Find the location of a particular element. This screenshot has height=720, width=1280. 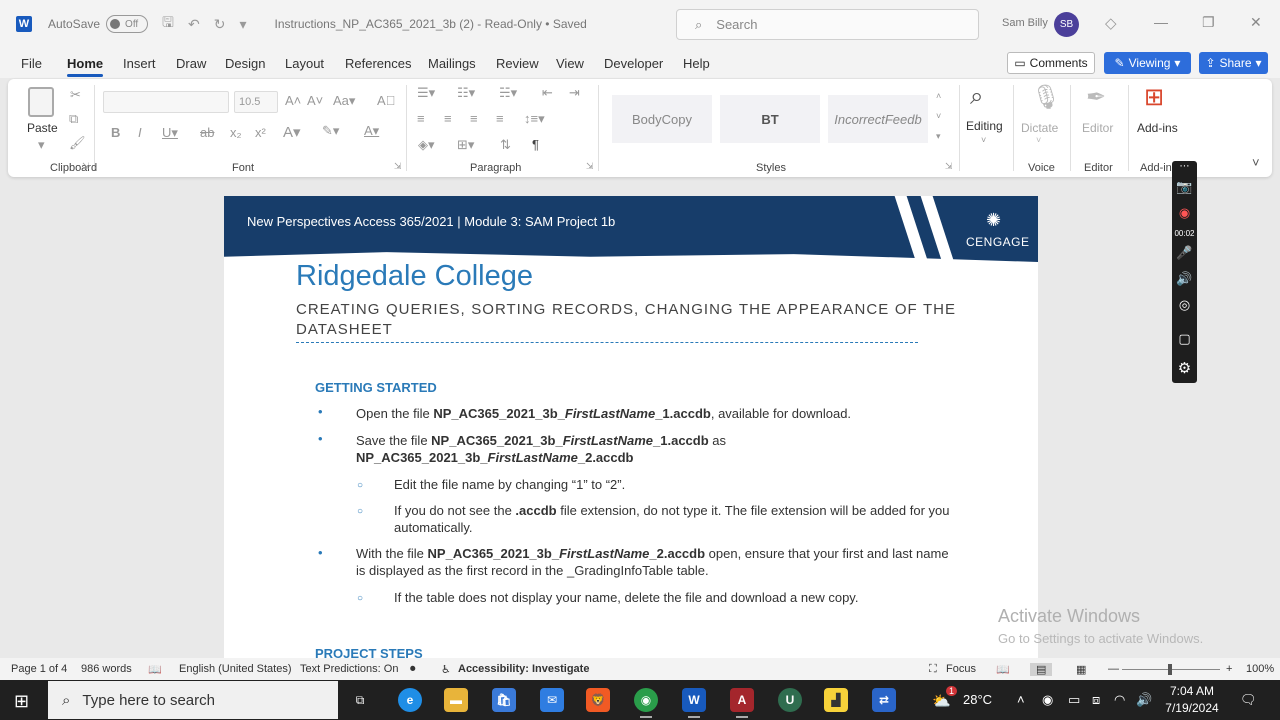

screen-region-icon: ▢ is located at coordinates (1184, 339).